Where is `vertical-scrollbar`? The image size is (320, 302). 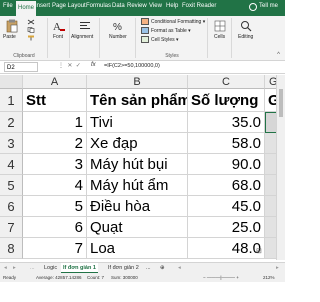
vertical-scrollbar is located at coordinates (280, 167).